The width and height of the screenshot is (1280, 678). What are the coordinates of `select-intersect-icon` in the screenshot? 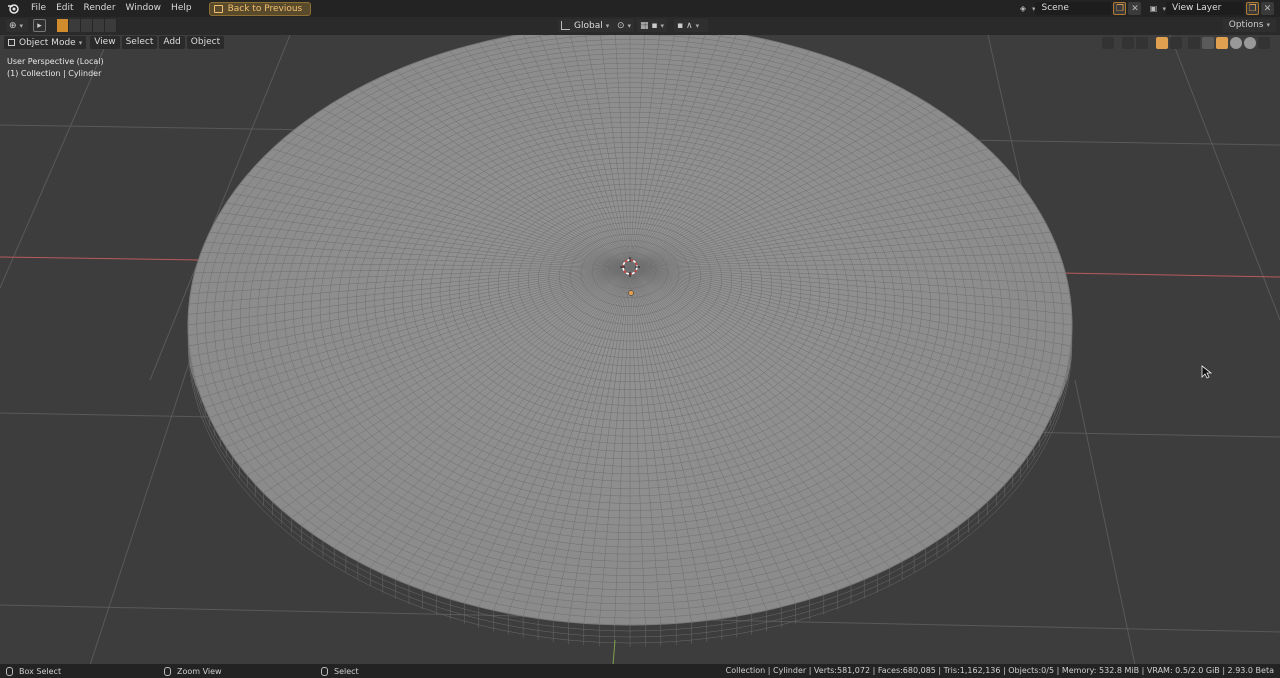 It's located at (111, 25).